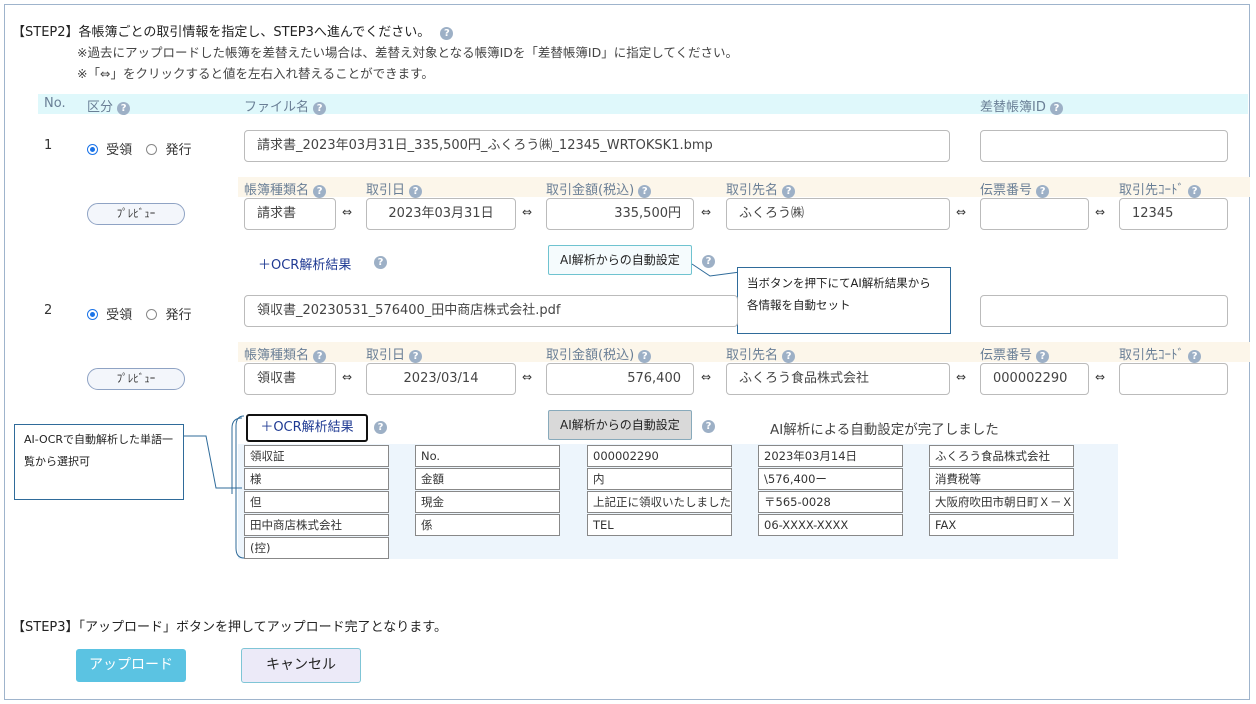  What do you see at coordinates (1001, 456) in the screenshot?
I see `ocr-word-cell: ふくろう食品株式会社` at bounding box center [1001, 456].